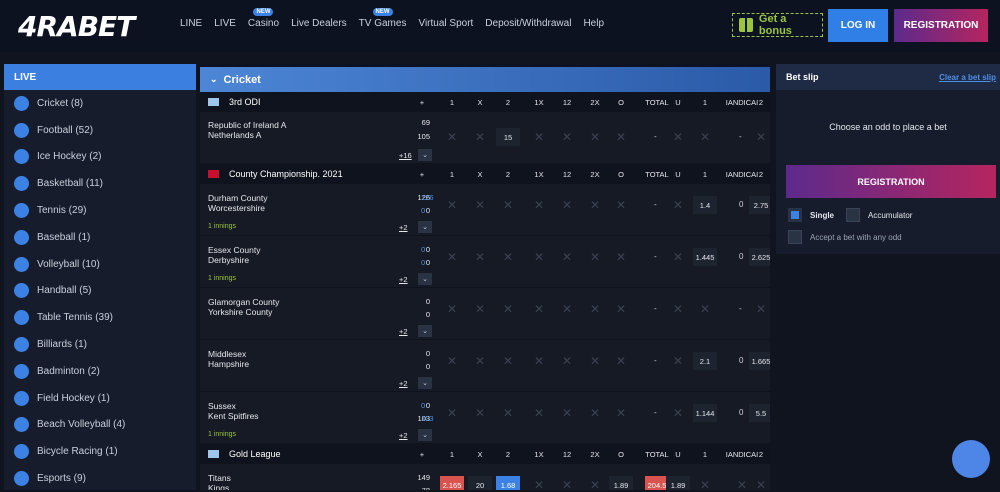  I want to click on sidebar-item: Esports (9), so click(100, 478).